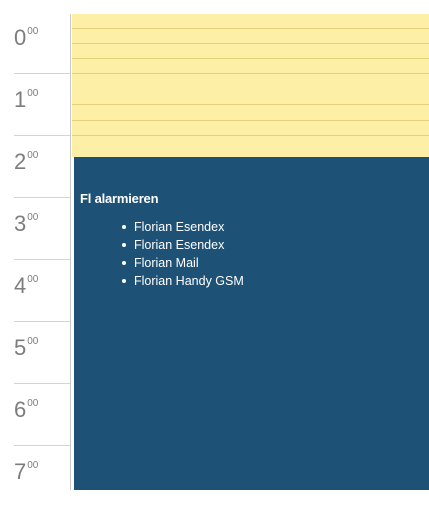 The image size is (429, 521). What do you see at coordinates (41, 429) in the screenshot?
I see `hour-label-6: 600` at bounding box center [41, 429].